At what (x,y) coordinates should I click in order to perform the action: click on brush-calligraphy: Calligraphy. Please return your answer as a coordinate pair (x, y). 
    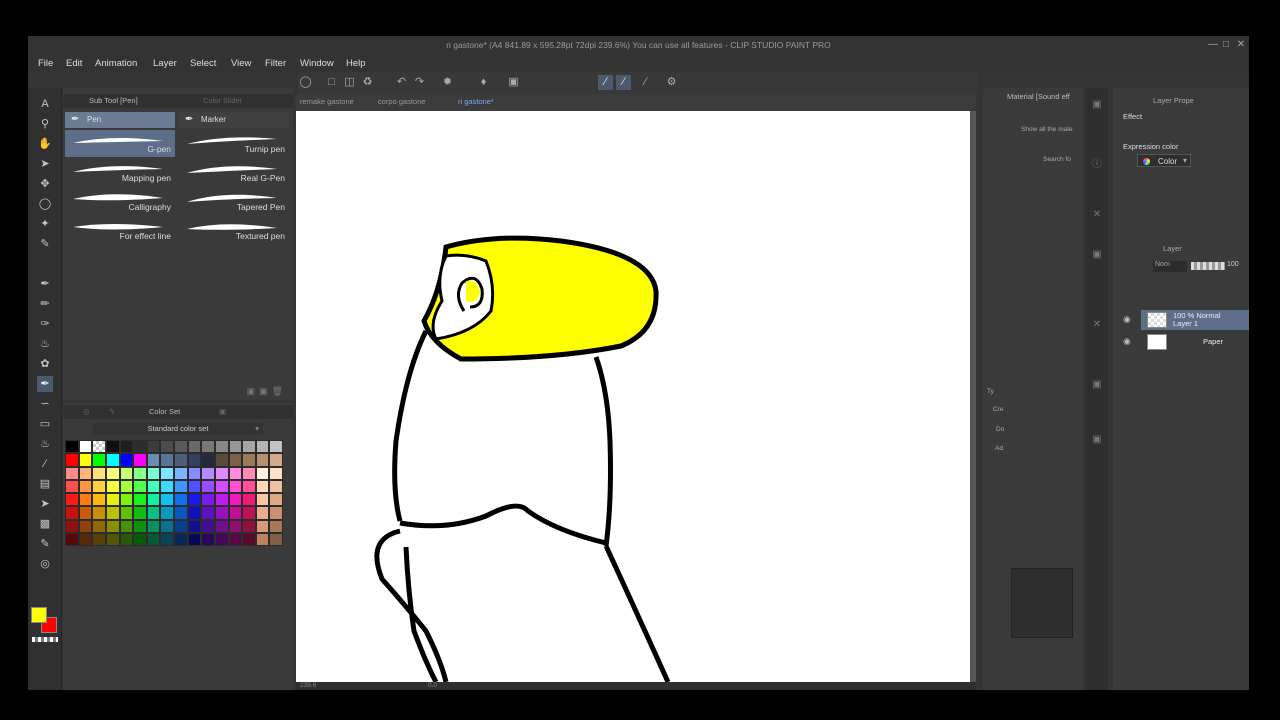
    Looking at the image, I should click on (120, 201).